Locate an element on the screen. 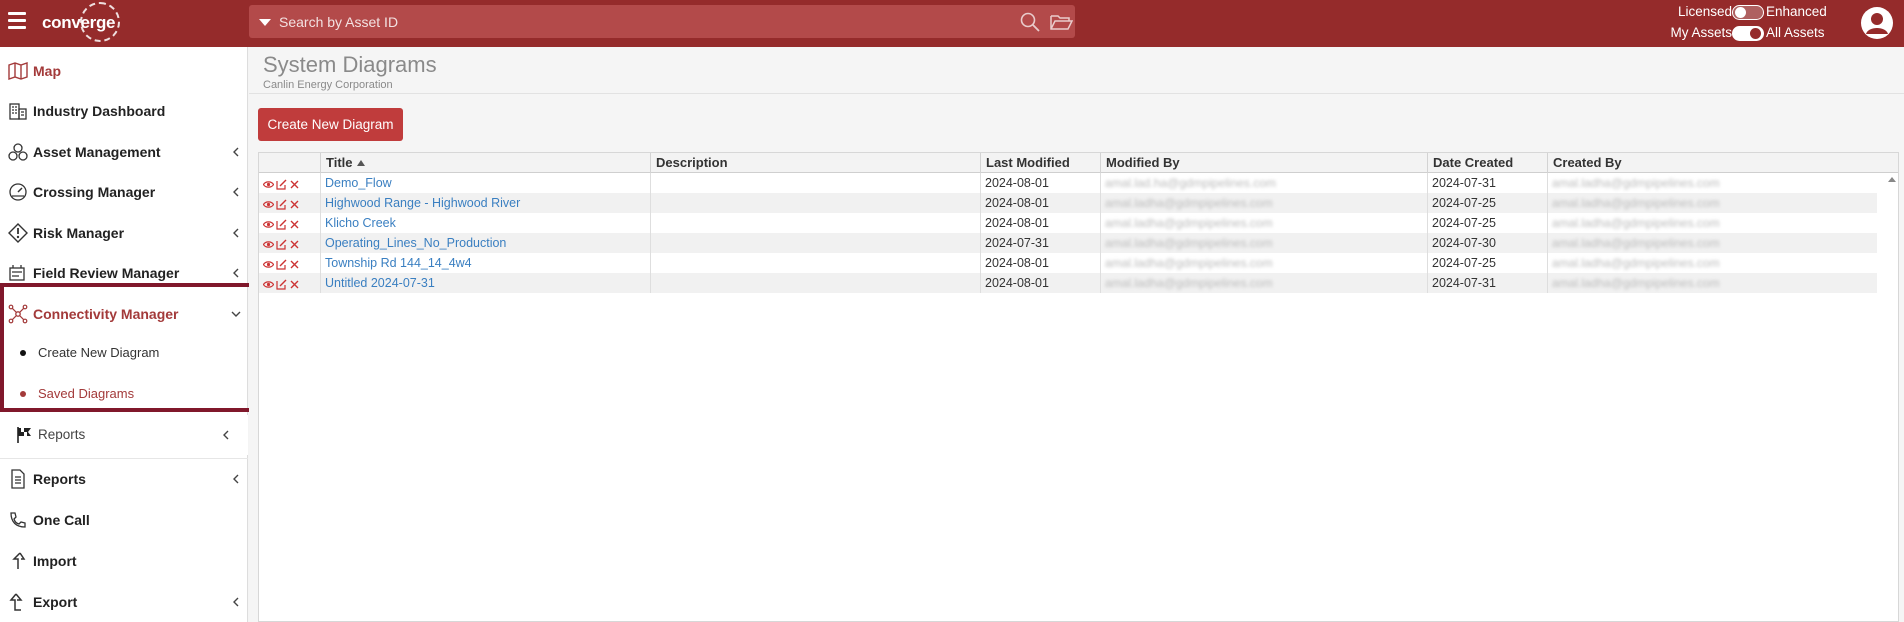 Image resolution: width=1904 pixels, height=622 pixels. cell-date-created: 2024-07-30 is located at coordinates (1464, 243).